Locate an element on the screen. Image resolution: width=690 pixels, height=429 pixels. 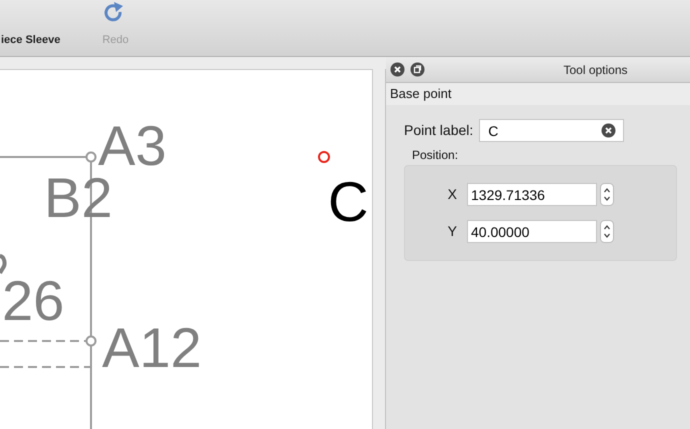
group-label: Position: is located at coordinates (436, 155).